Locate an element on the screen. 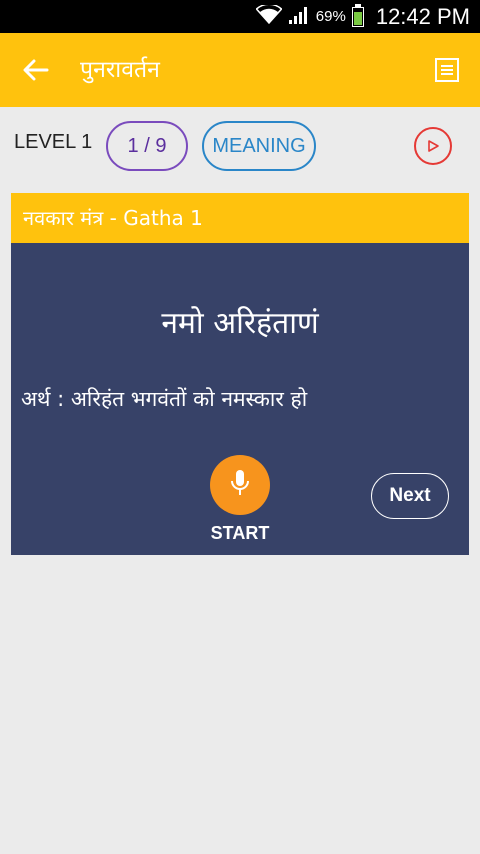  microphone-icon is located at coordinates (240, 485).